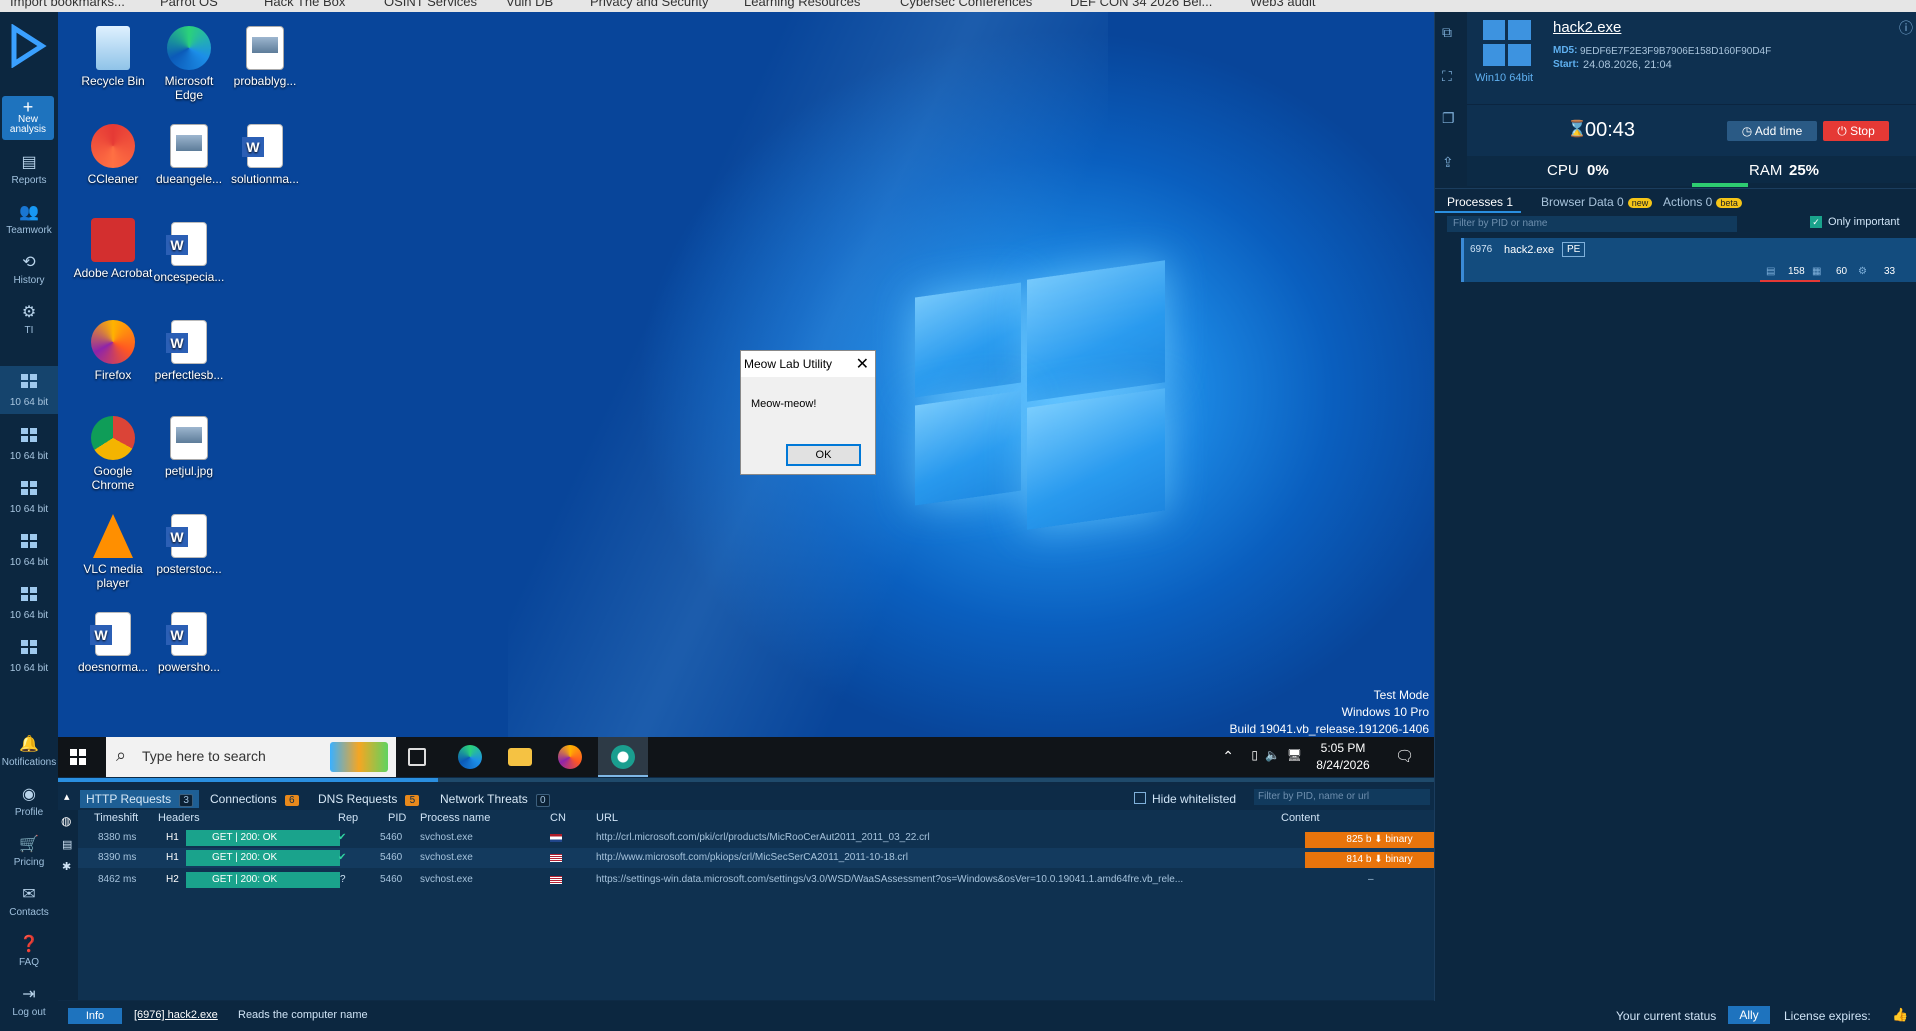 The width and height of the screenshot is (1916, 1031). What do you see at coordinates (1272, 755) in the screenshot?
I see `volume-icon: 🔈` at bounding box center [1272, 755].